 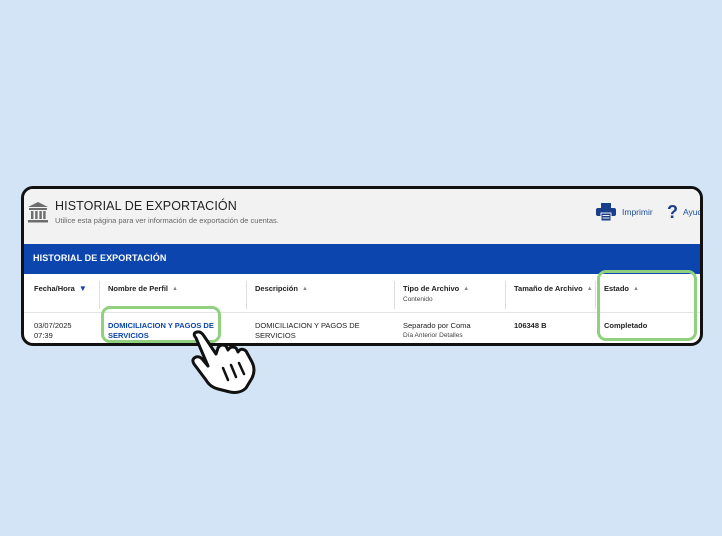 I want to click on column-header-file-type: Tipo de Archivo ▲, so click(x=436, y=288).